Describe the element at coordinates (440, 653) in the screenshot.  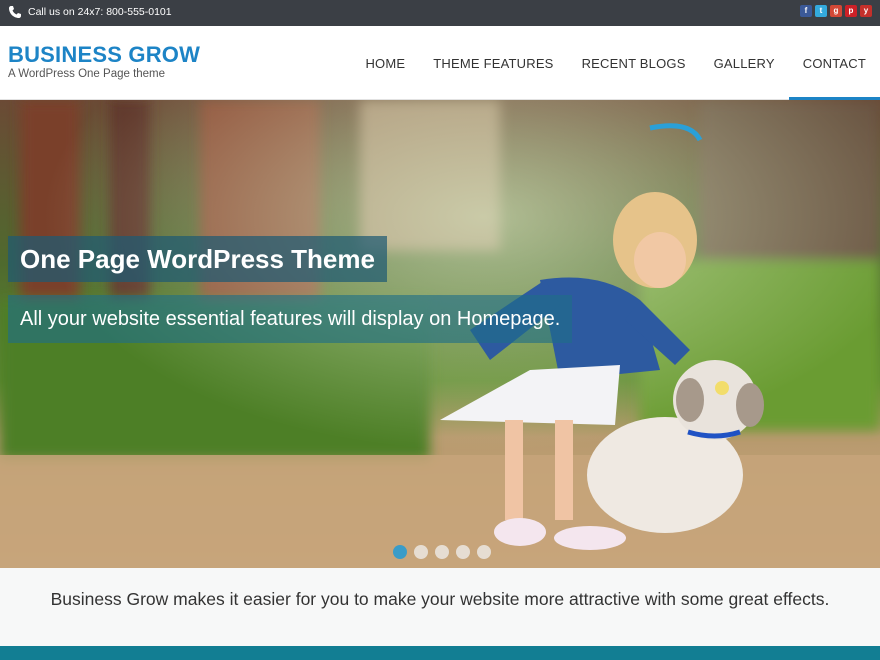
I see `section-bar` at that location.